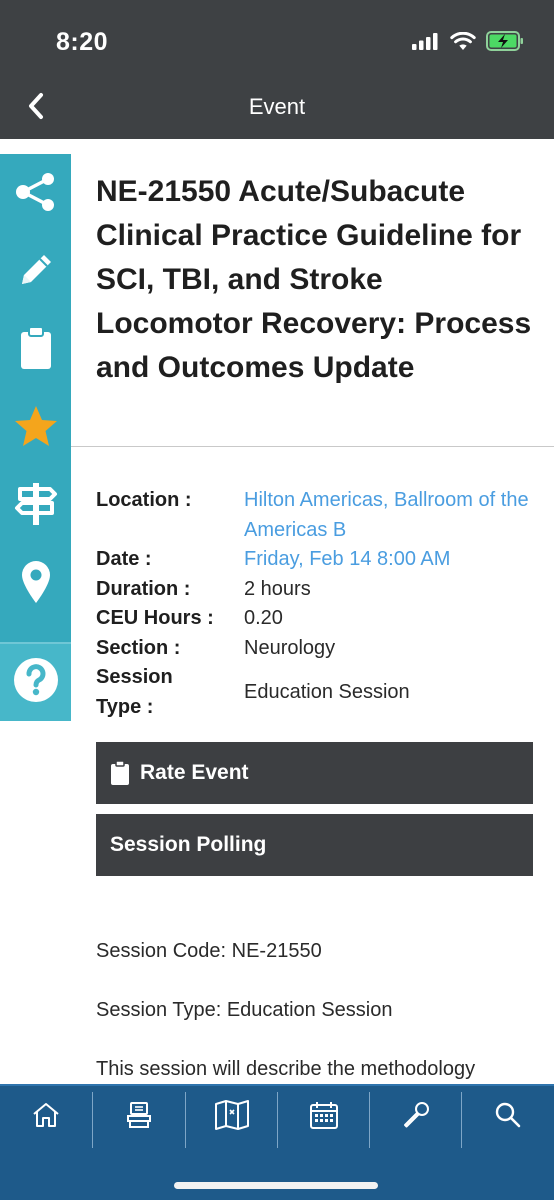 The image size is (554, 1200). What do you see at coordinates (390, 560) in the screenshot?
I see `date-link: Friday, Feb 14 8:00 AM` at bounding box center [390, 560].